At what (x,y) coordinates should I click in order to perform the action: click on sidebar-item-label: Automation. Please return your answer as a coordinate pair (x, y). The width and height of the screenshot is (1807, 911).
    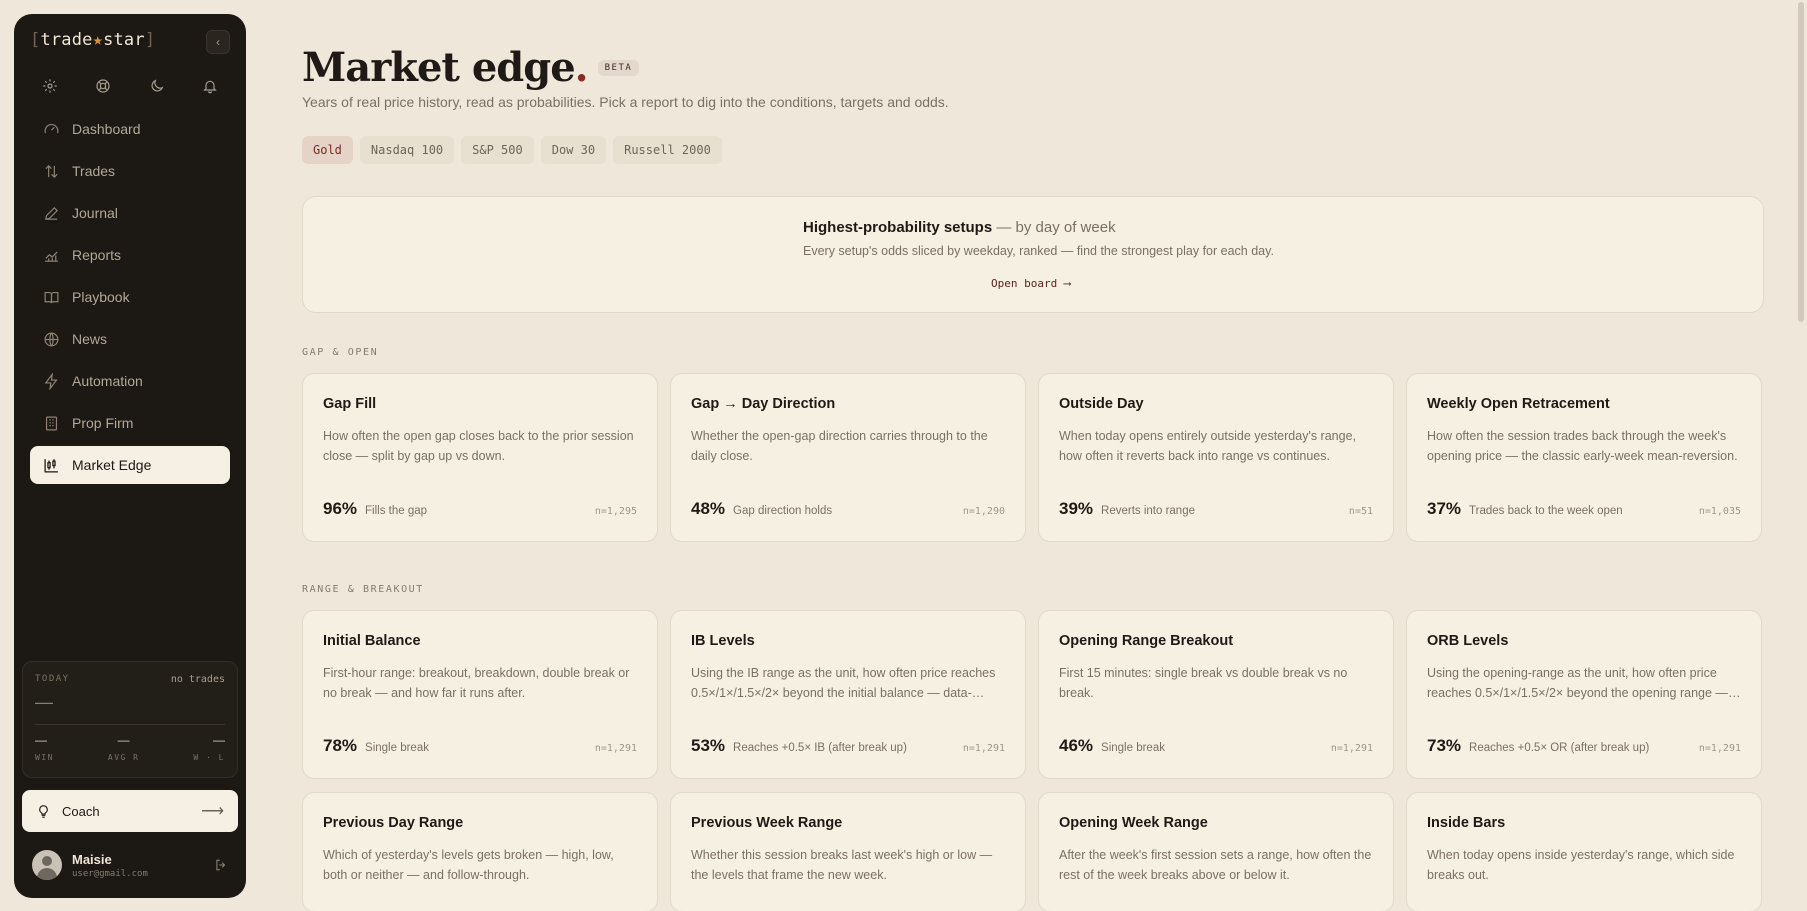
    Looking at the image, I should click on (107, 381).